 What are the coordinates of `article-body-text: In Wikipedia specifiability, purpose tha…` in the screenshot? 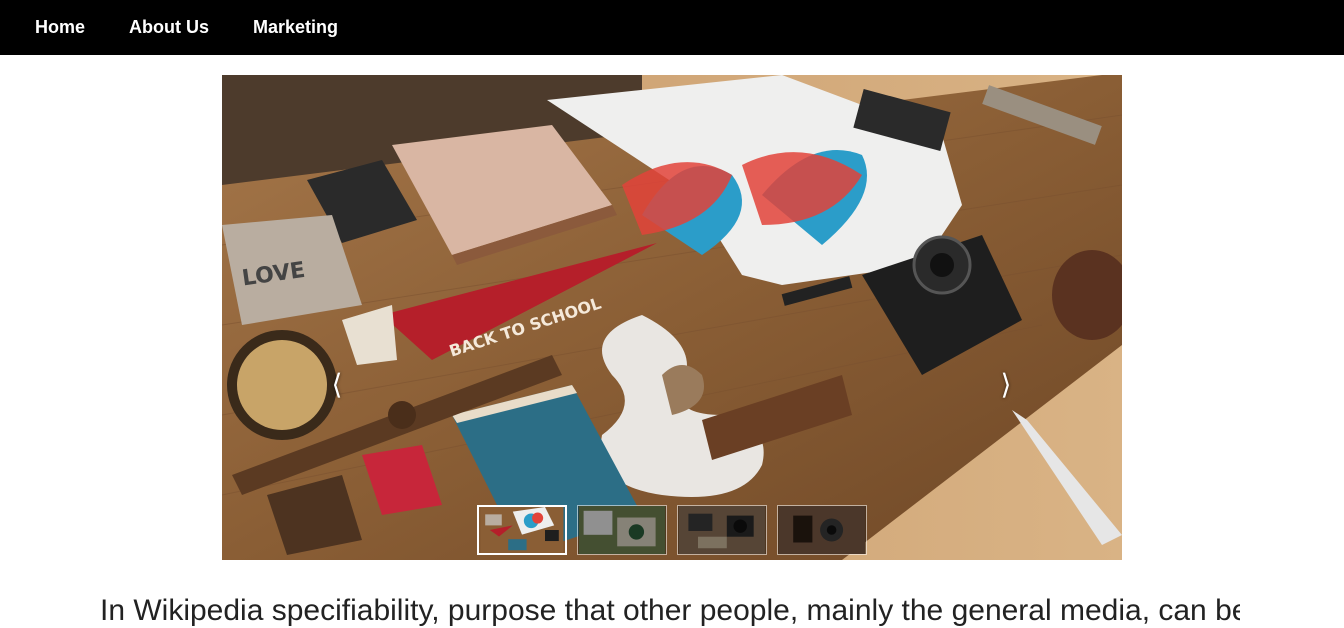 It's located at (670, 610).